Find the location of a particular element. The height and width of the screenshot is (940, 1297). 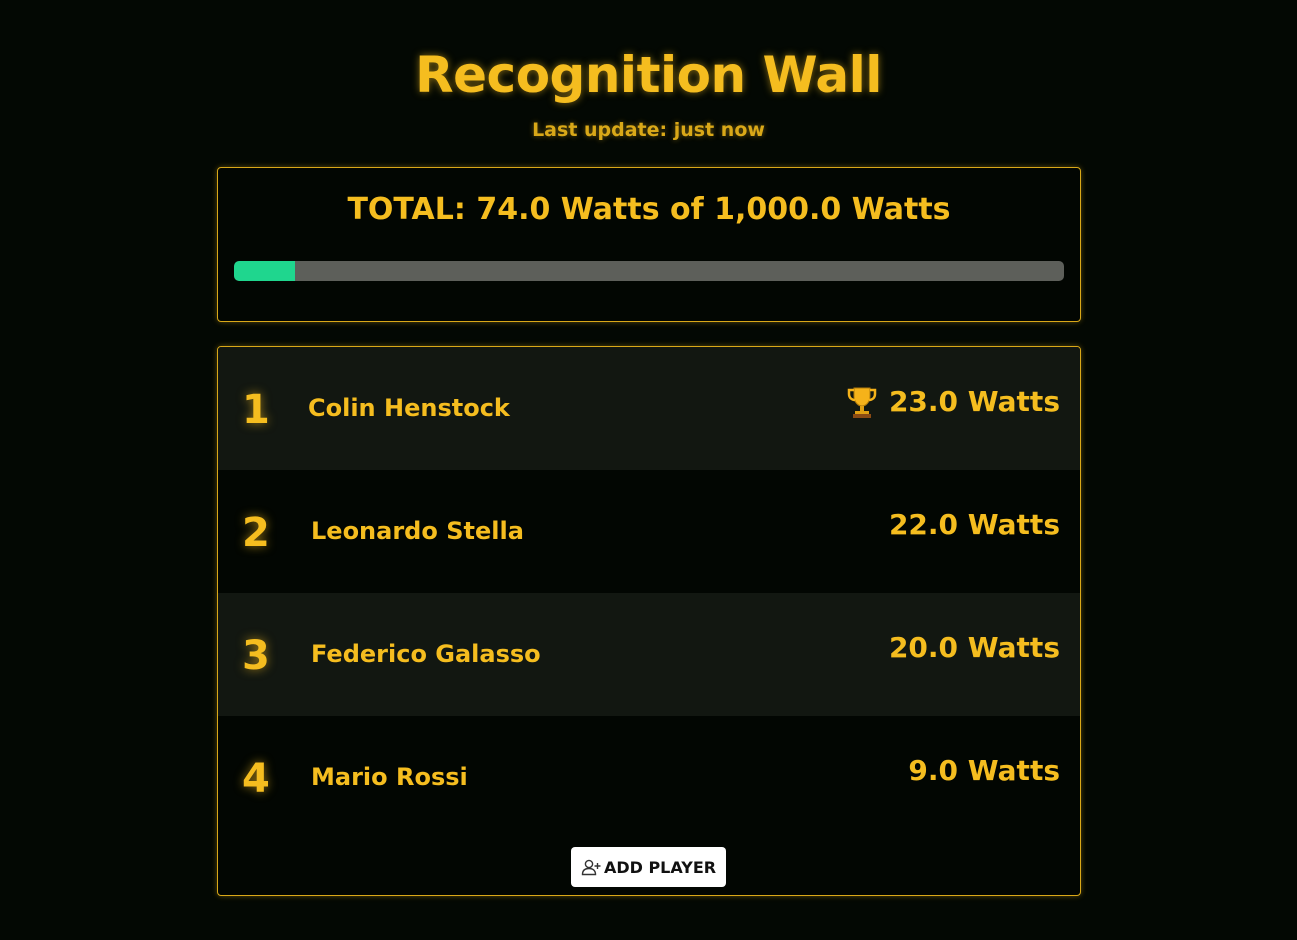

leaderboard-row: 4 Mario Rossi 9.0 Watts is located at coordinates (649, 781).